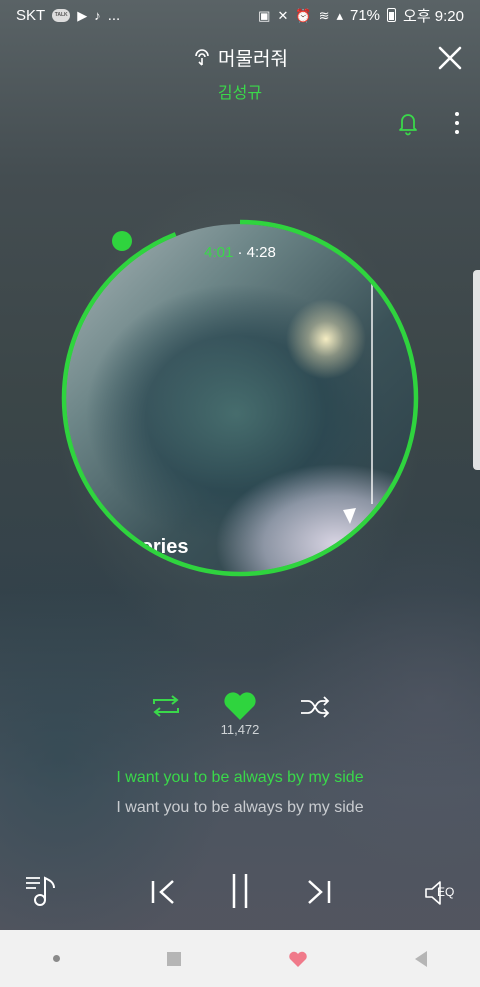  I want to click on time-display: 4:01 · 4:28, so click(240, 252).